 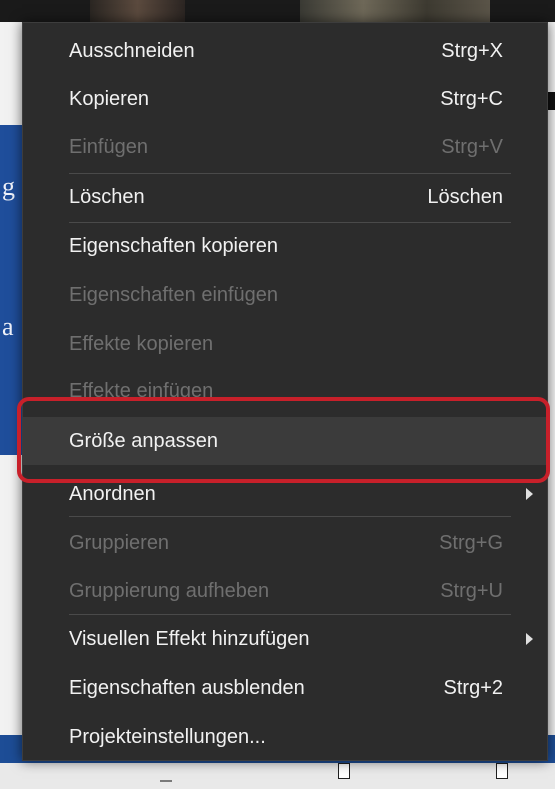 What do you see at coordinates (143, 440) in the screenshot?
I see `menu-item-label: Größe anpassen` at bounding box center [143, 440].